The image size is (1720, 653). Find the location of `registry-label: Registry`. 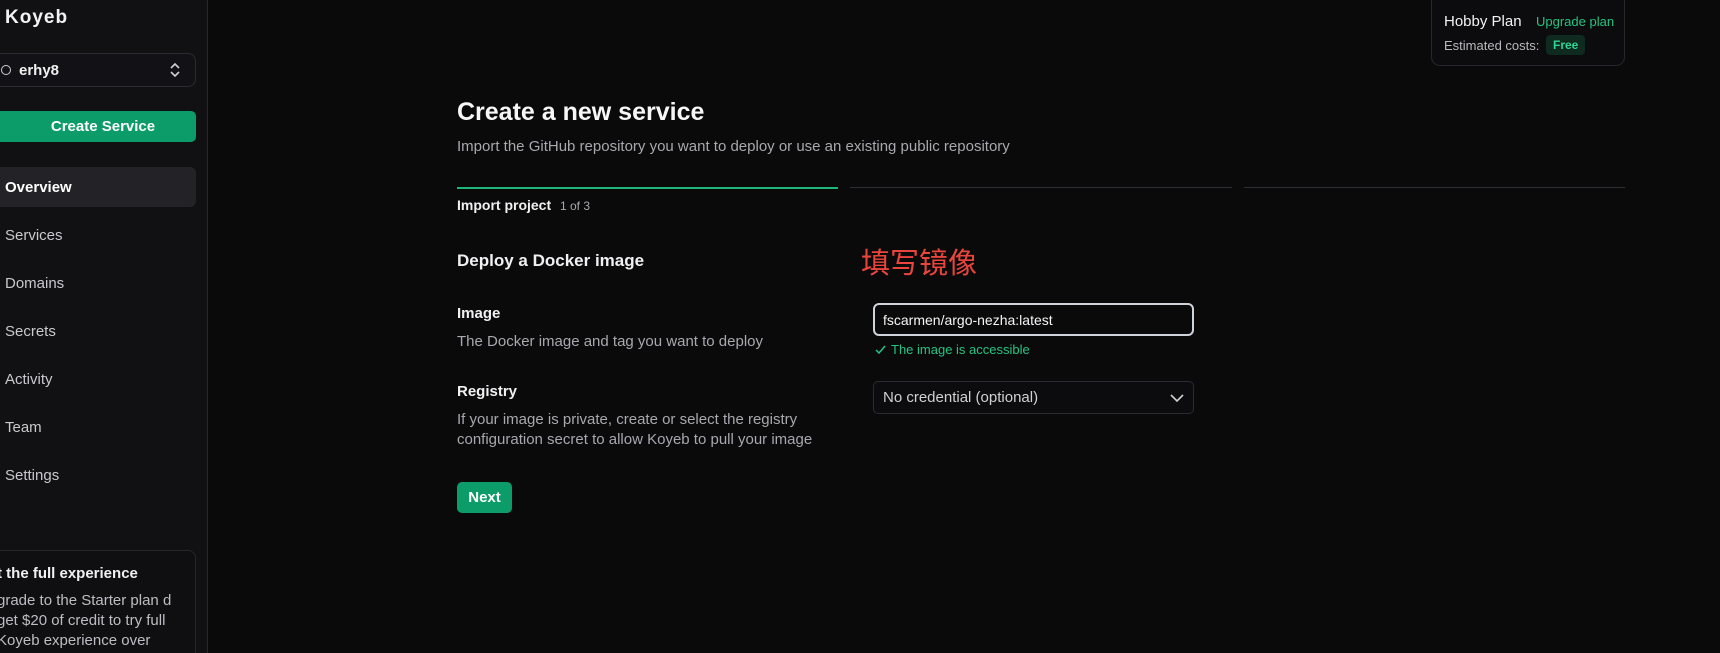

registry-label: Registry is located at coordinates (487, 391).